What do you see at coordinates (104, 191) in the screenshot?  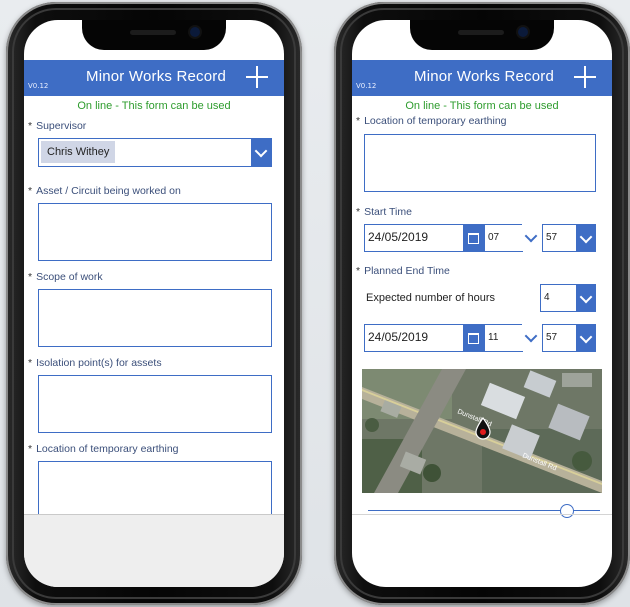 I see `asset-label: * Asset / Circuit being worked on` at bounding box center [104, 191].